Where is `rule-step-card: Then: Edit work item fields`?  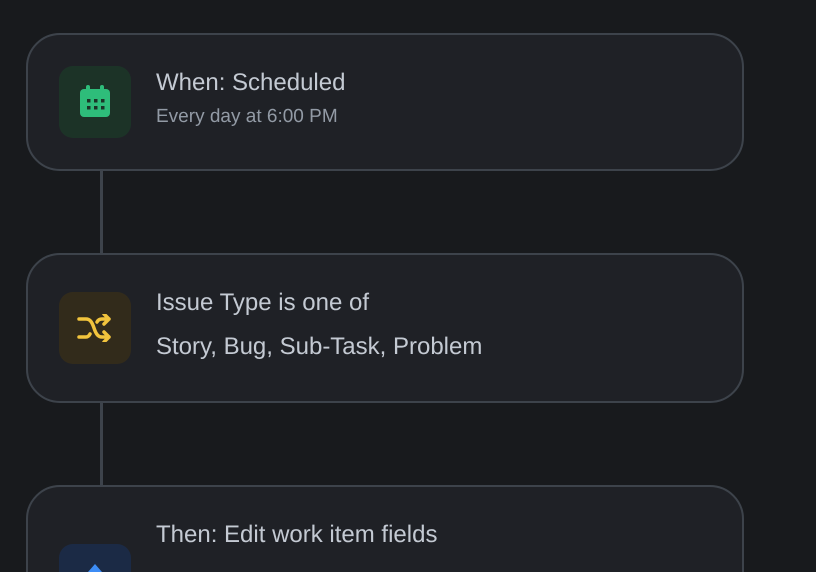 rule-step-card: Then: Edit work item fields is located at coordinates (385, 528).